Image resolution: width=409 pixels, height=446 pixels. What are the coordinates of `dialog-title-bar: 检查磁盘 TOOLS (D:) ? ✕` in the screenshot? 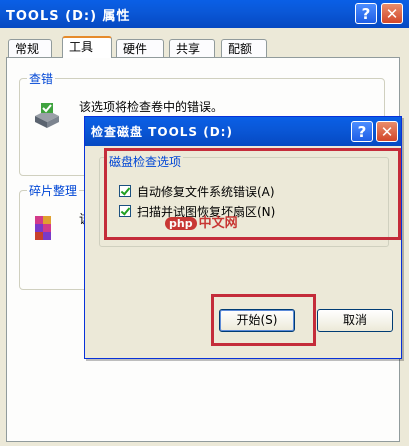 It's located at (243, 131).